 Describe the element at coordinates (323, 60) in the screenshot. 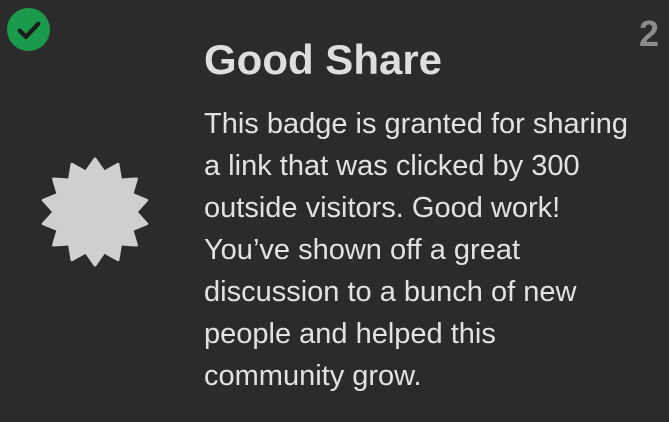

I see `badge-title: Good Share` at that location.